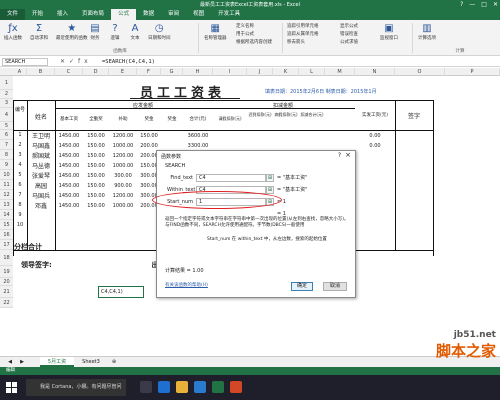 The image size is (500, 400). What do you see at coordinates (25, 62) in the screenshot?
I see `name-box: SEARCH` at bounding box center [25, 62].